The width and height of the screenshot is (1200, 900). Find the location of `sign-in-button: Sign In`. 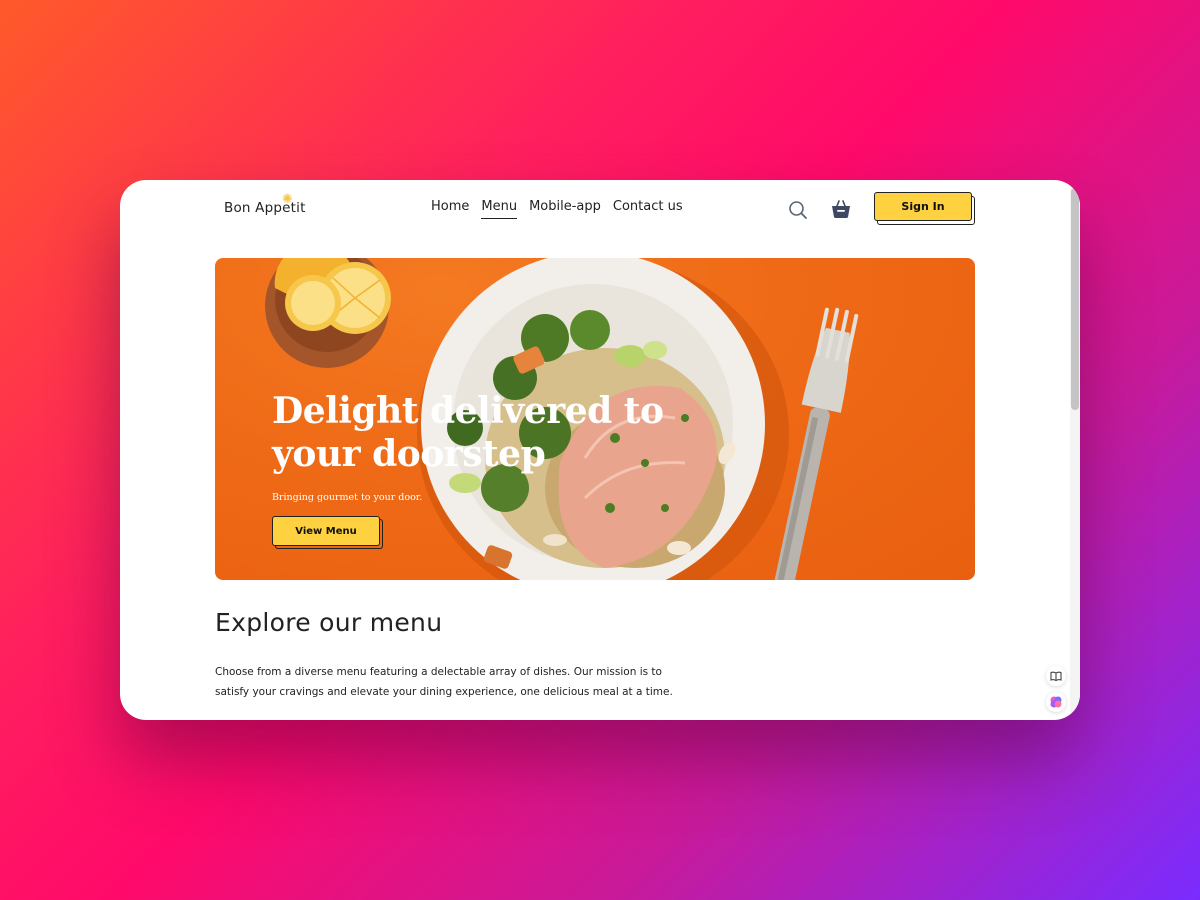

sign-in-button: Sign In is located at coordinates (923, 206).